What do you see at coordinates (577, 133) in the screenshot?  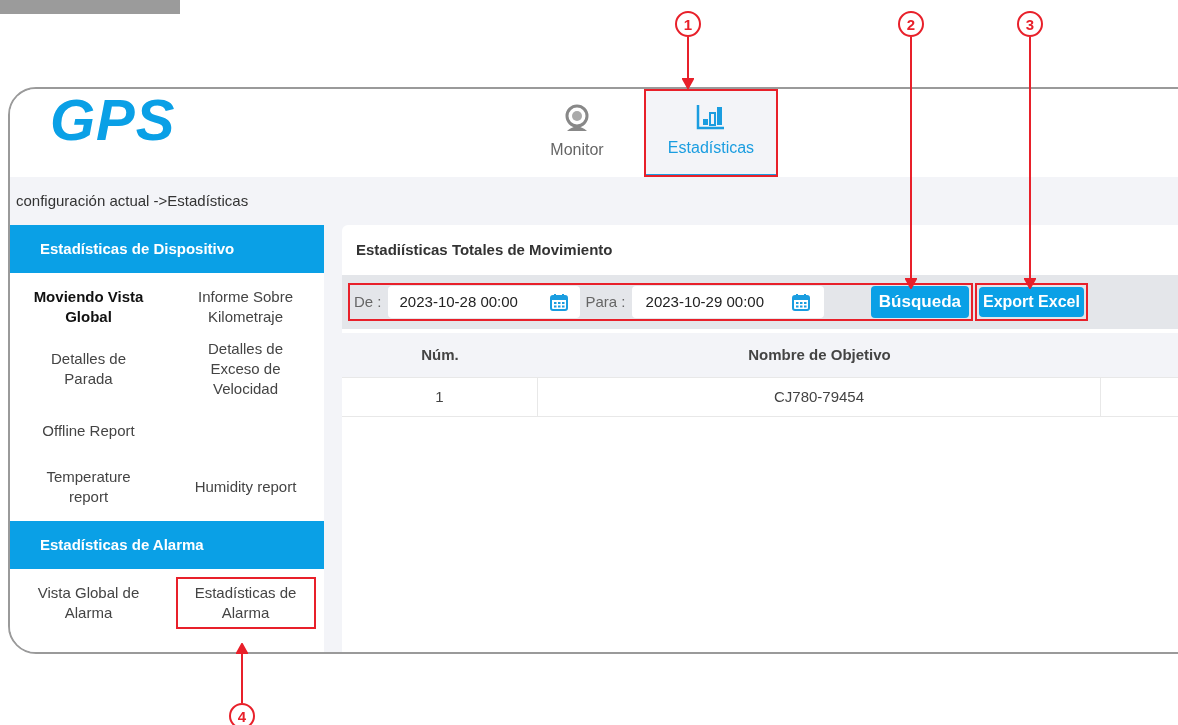 I see `nav-tab: Monitor` at bounding box center [577, 133].